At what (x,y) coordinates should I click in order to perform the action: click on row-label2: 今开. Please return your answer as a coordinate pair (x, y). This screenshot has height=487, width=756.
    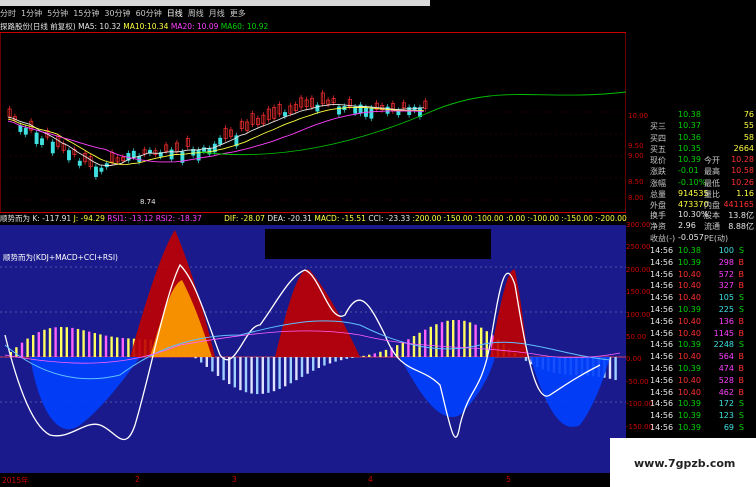
    Looking at the image, I should click on (712, 161).